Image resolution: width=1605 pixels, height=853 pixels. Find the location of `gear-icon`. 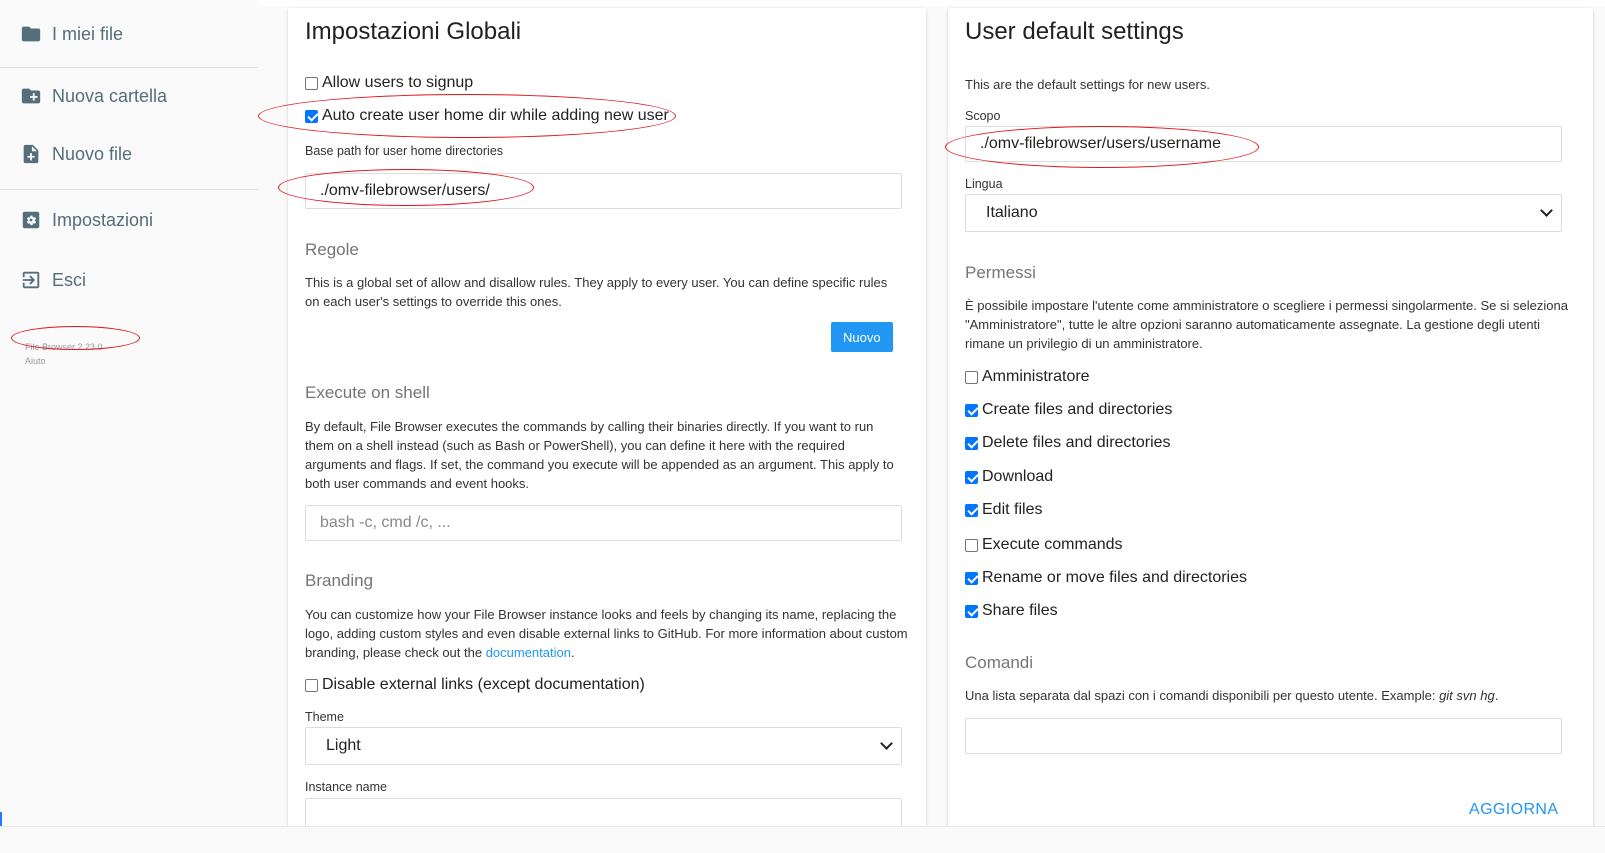

gear-icon is located at coordinates (31, 220).